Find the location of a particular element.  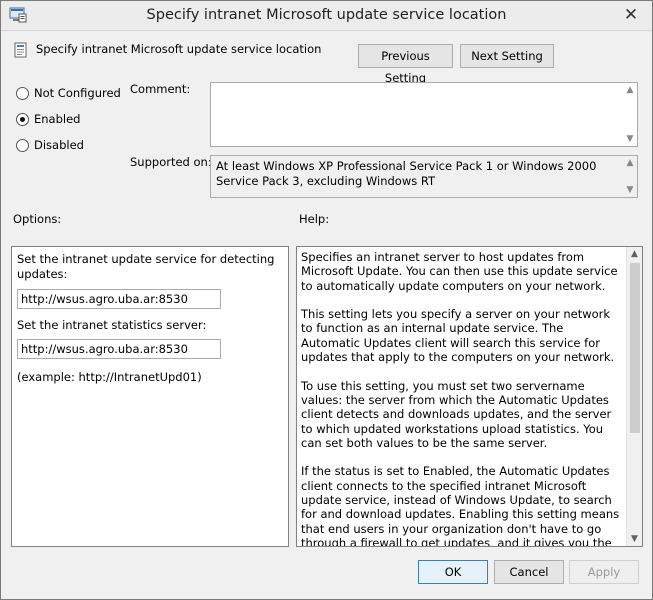

radio-label: Not Configured is located at coordinates (77, 93).